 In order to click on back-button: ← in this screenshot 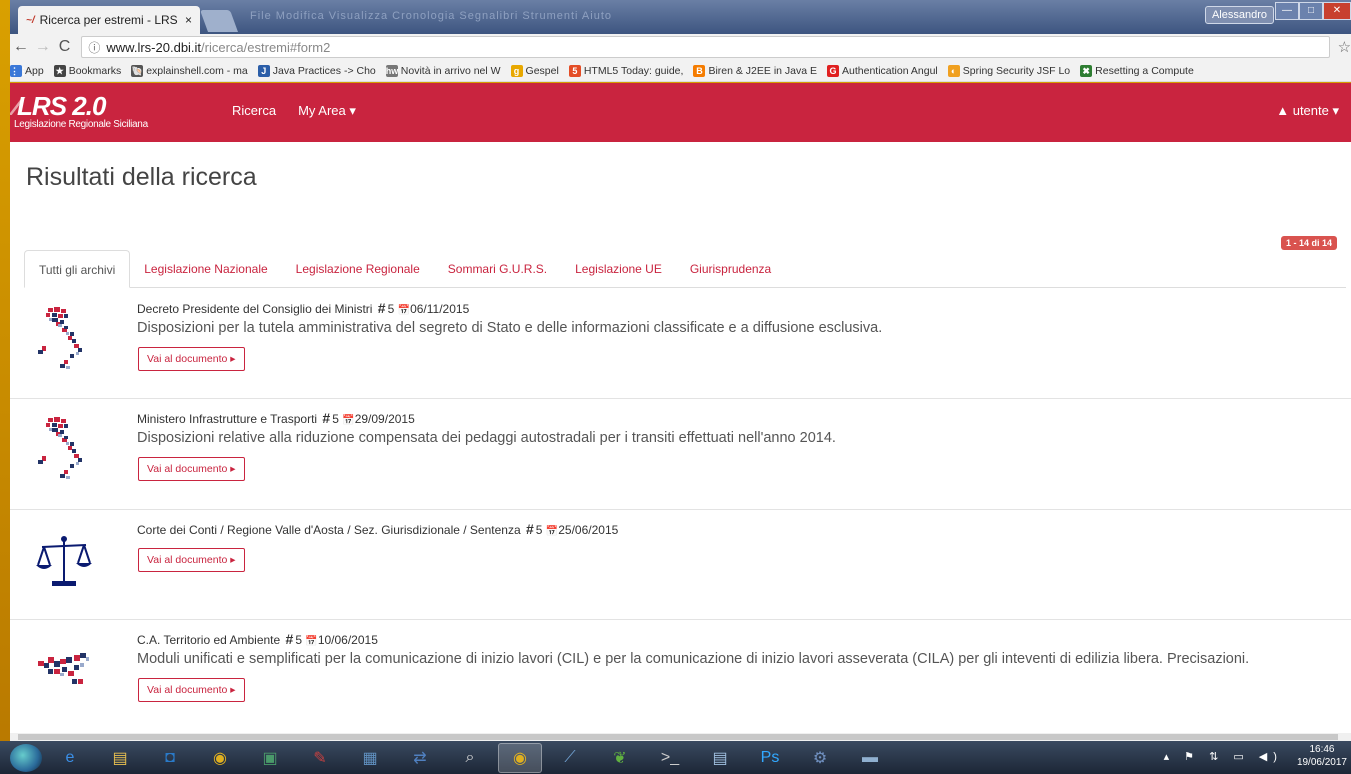, I will do `click(21, 47)`.